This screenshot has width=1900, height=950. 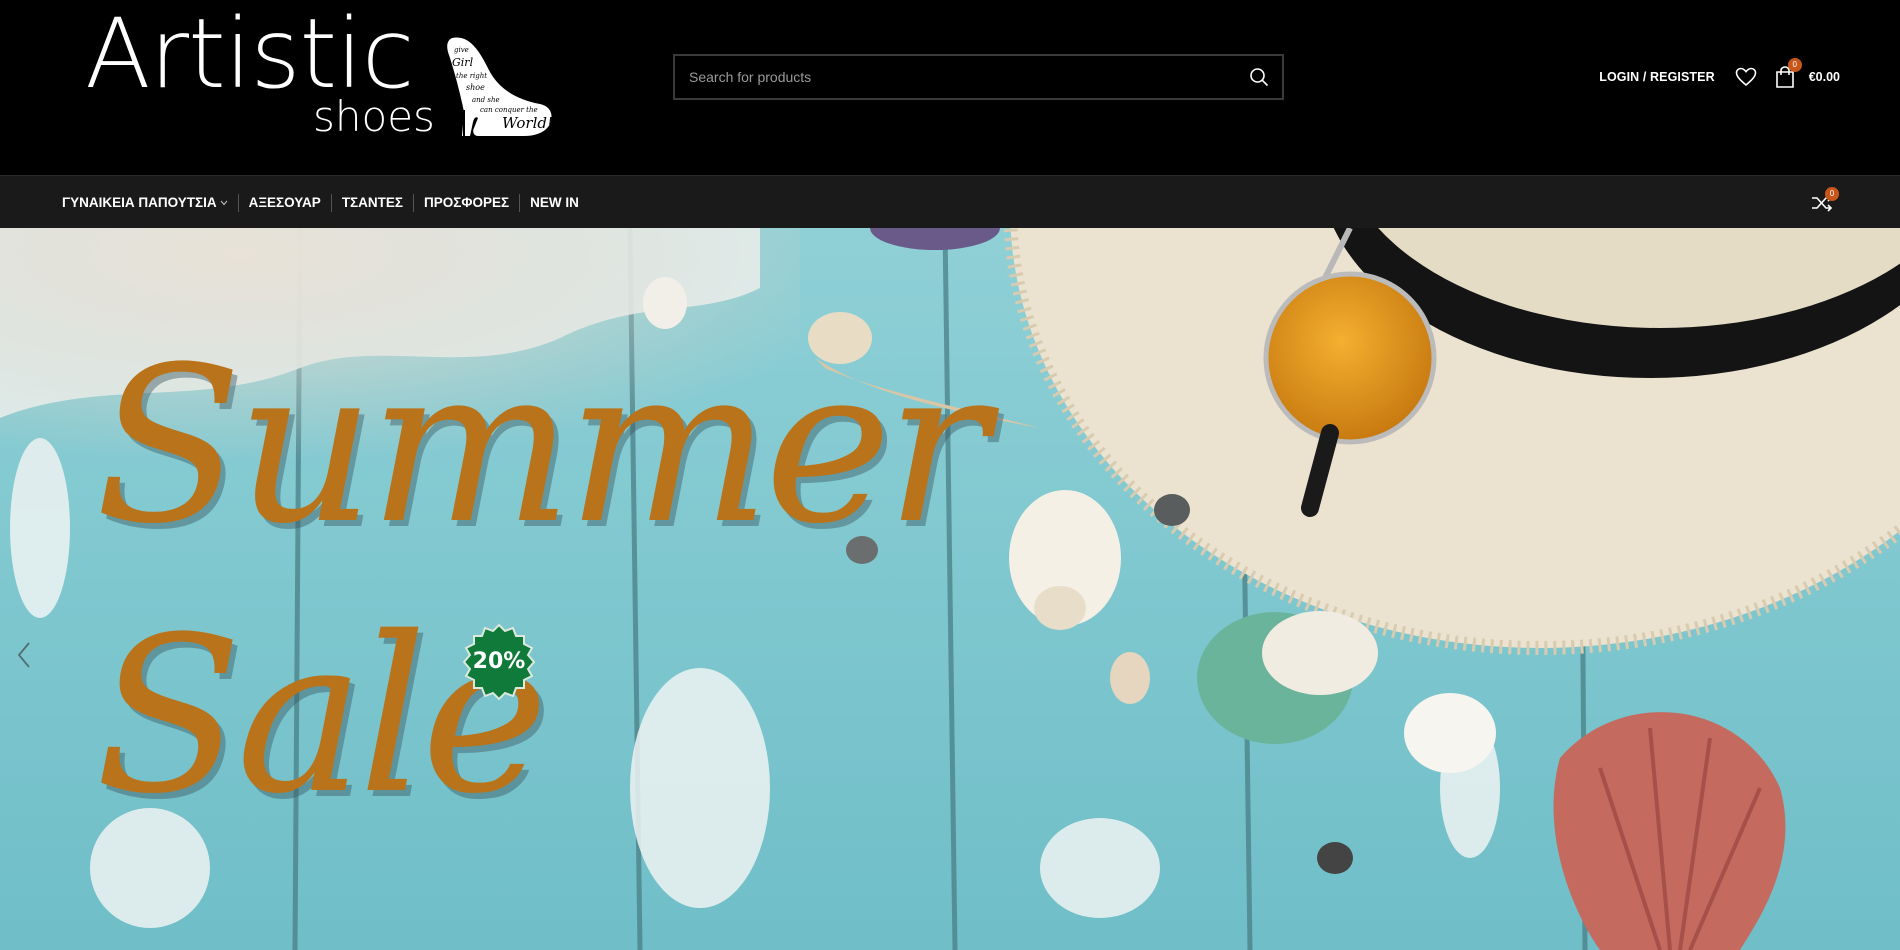 I want to click on svg-text: World!, so click(x=527, y=123).